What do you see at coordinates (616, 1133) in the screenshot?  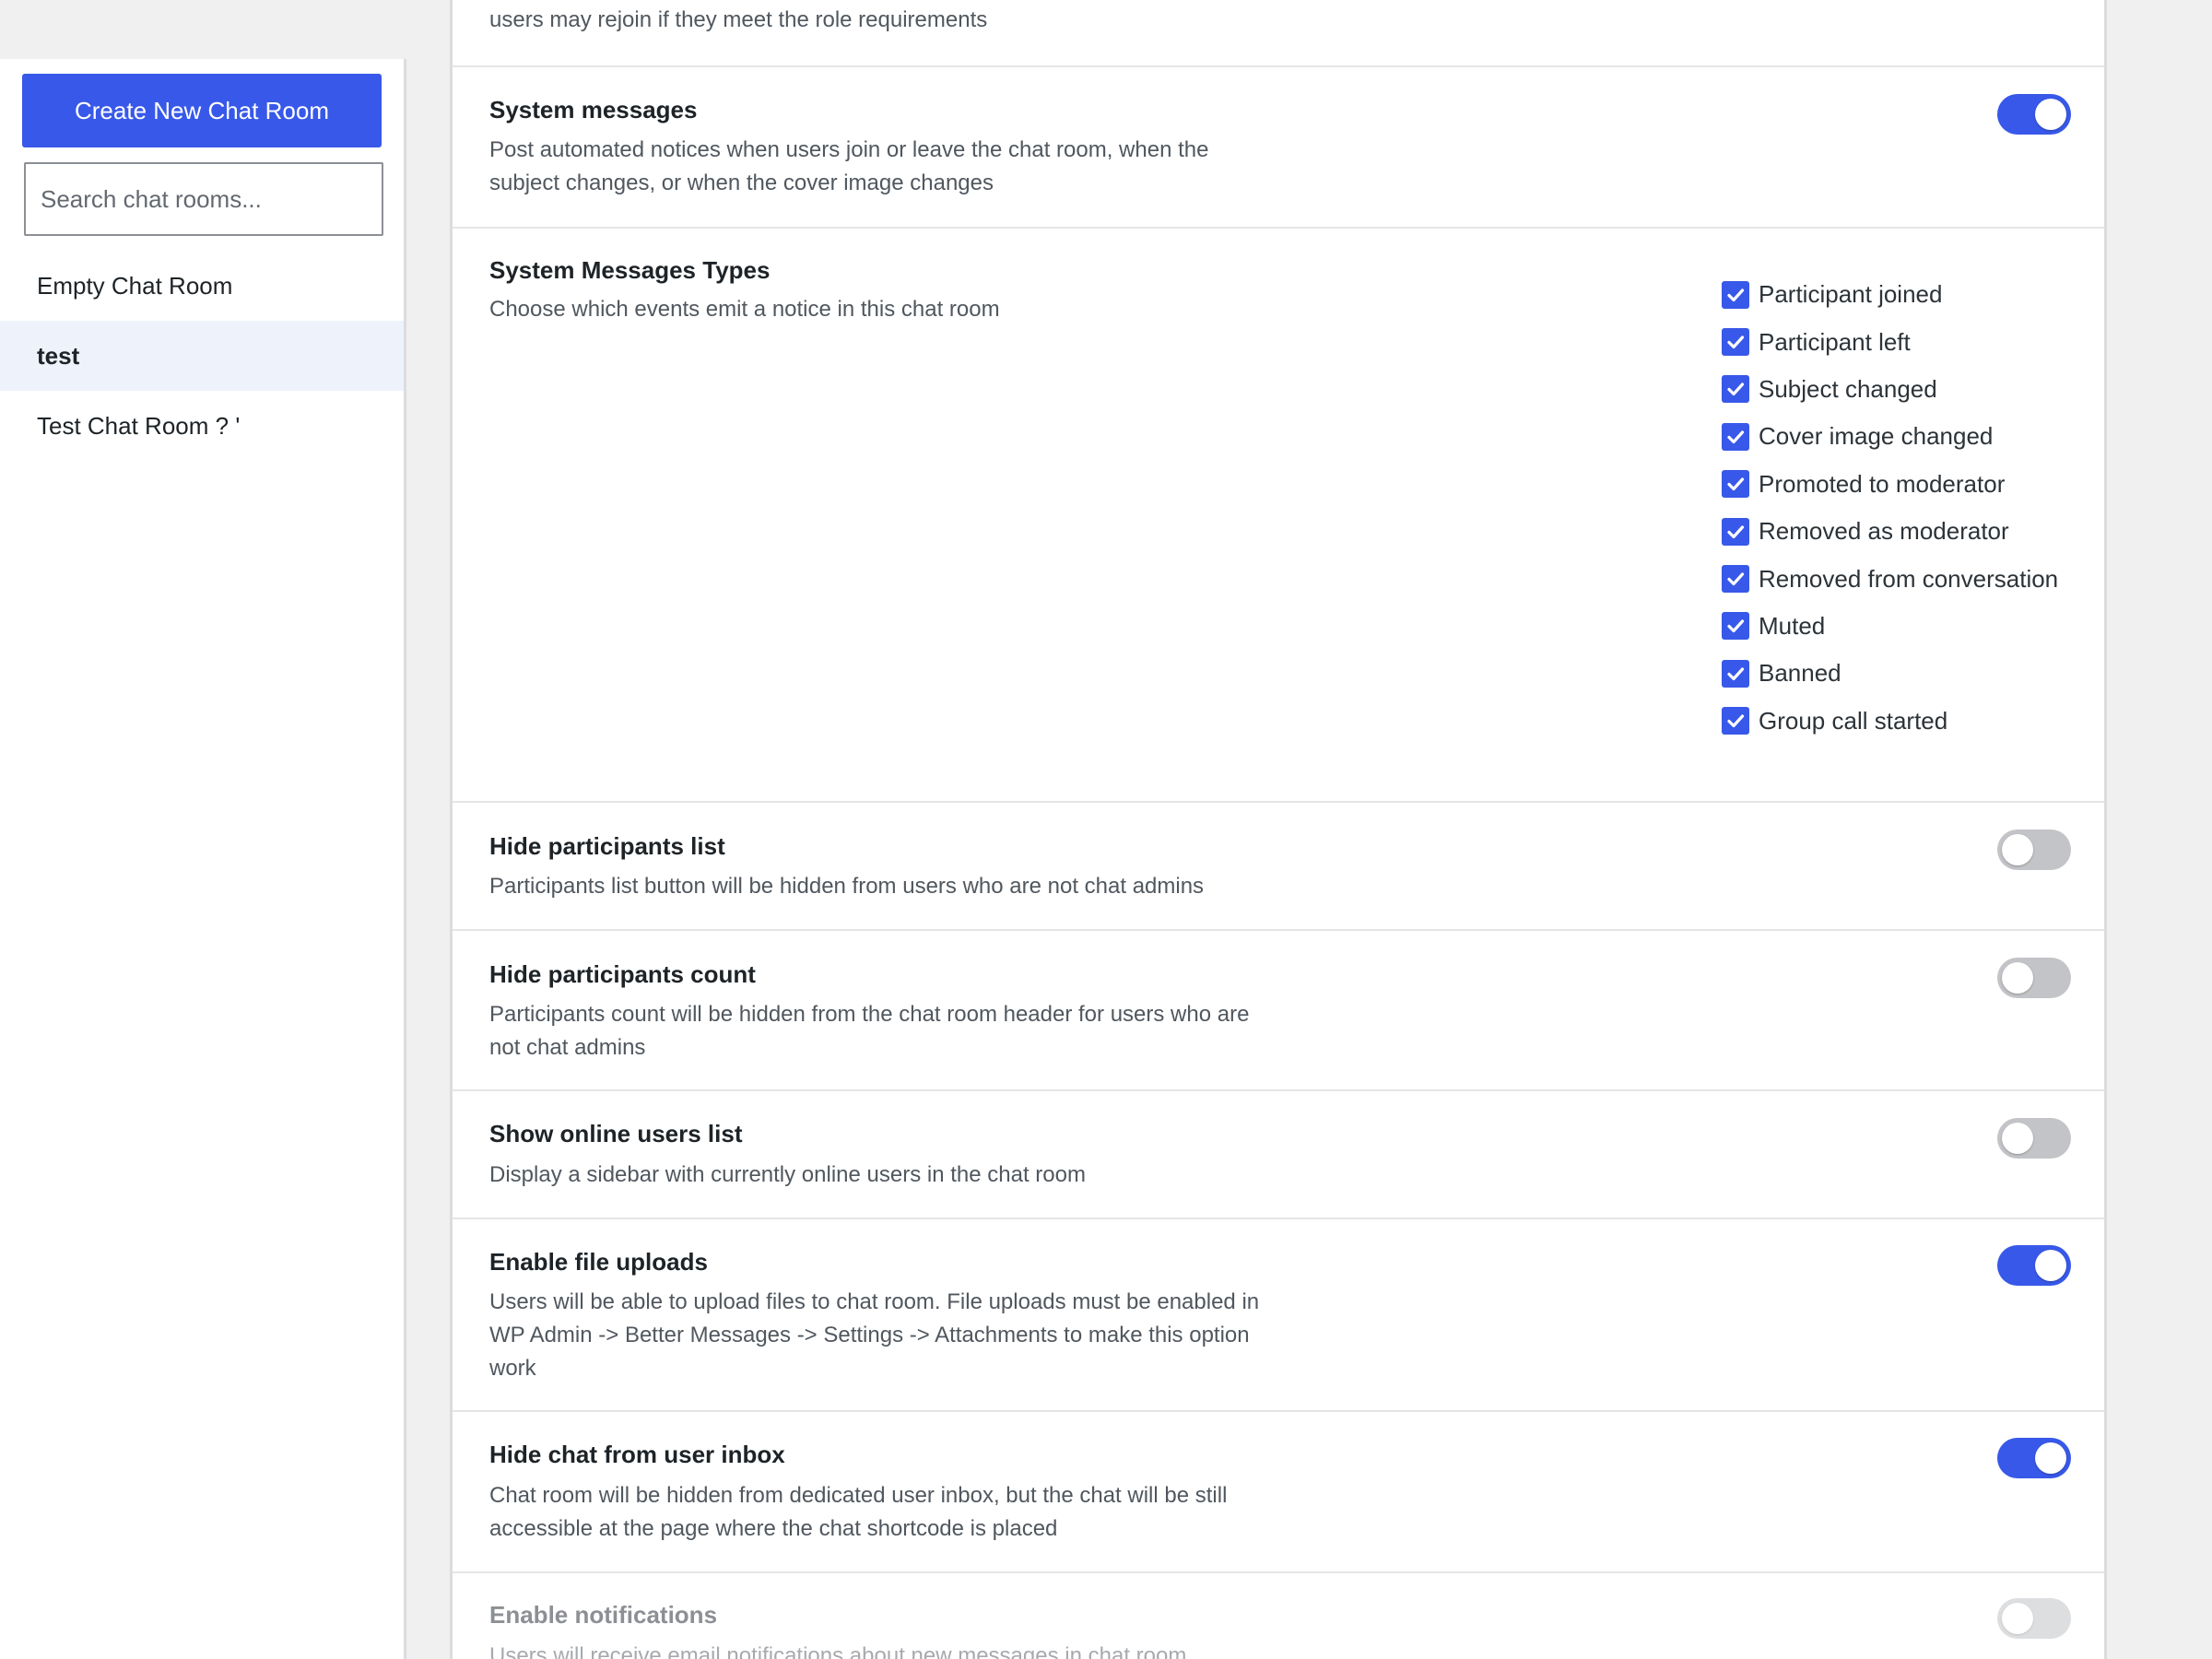 I see `show-online-users-title: Show online users list` at bounding box center [616, 1133].